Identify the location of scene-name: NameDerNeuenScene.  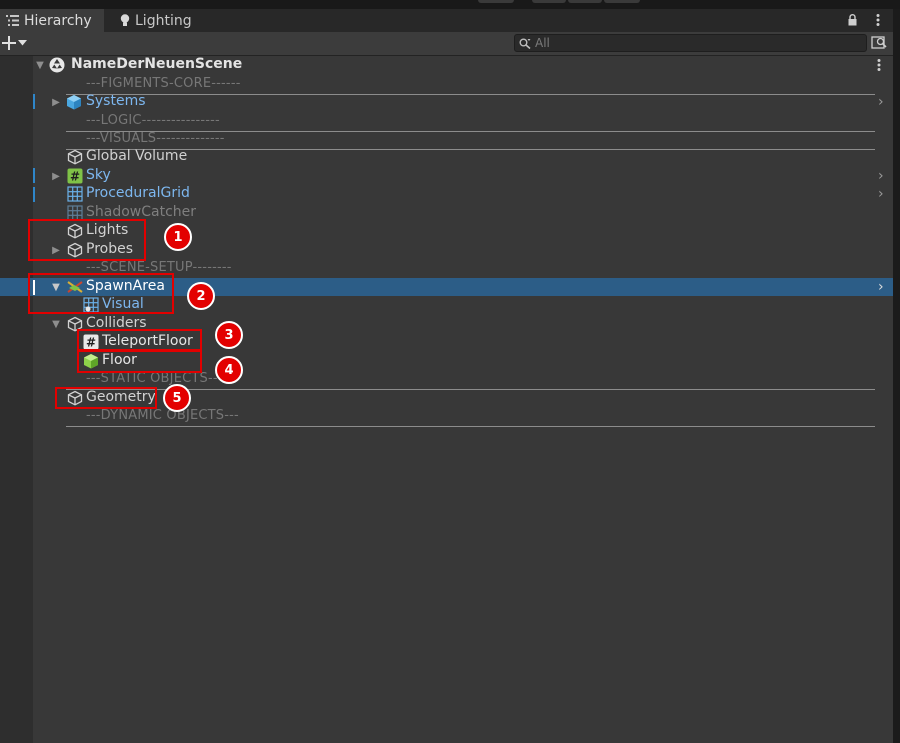
(157, 64).